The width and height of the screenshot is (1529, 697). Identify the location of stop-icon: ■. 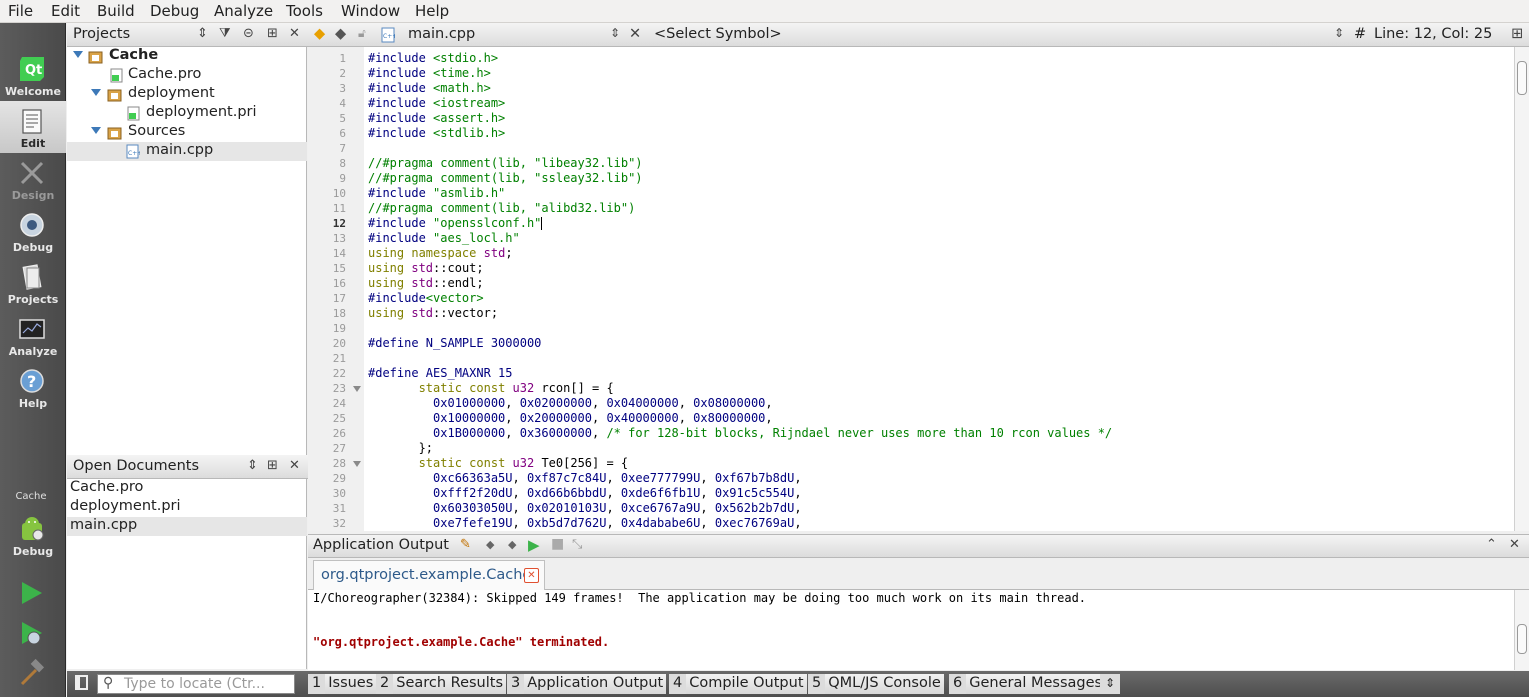
(557, 544).